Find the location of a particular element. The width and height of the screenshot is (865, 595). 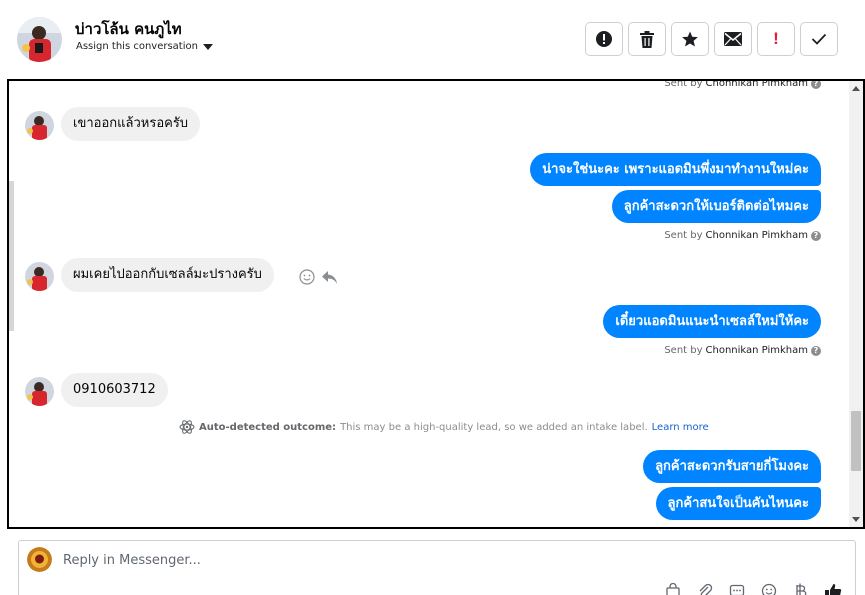

delete-button is located at coordinates (647, 39).